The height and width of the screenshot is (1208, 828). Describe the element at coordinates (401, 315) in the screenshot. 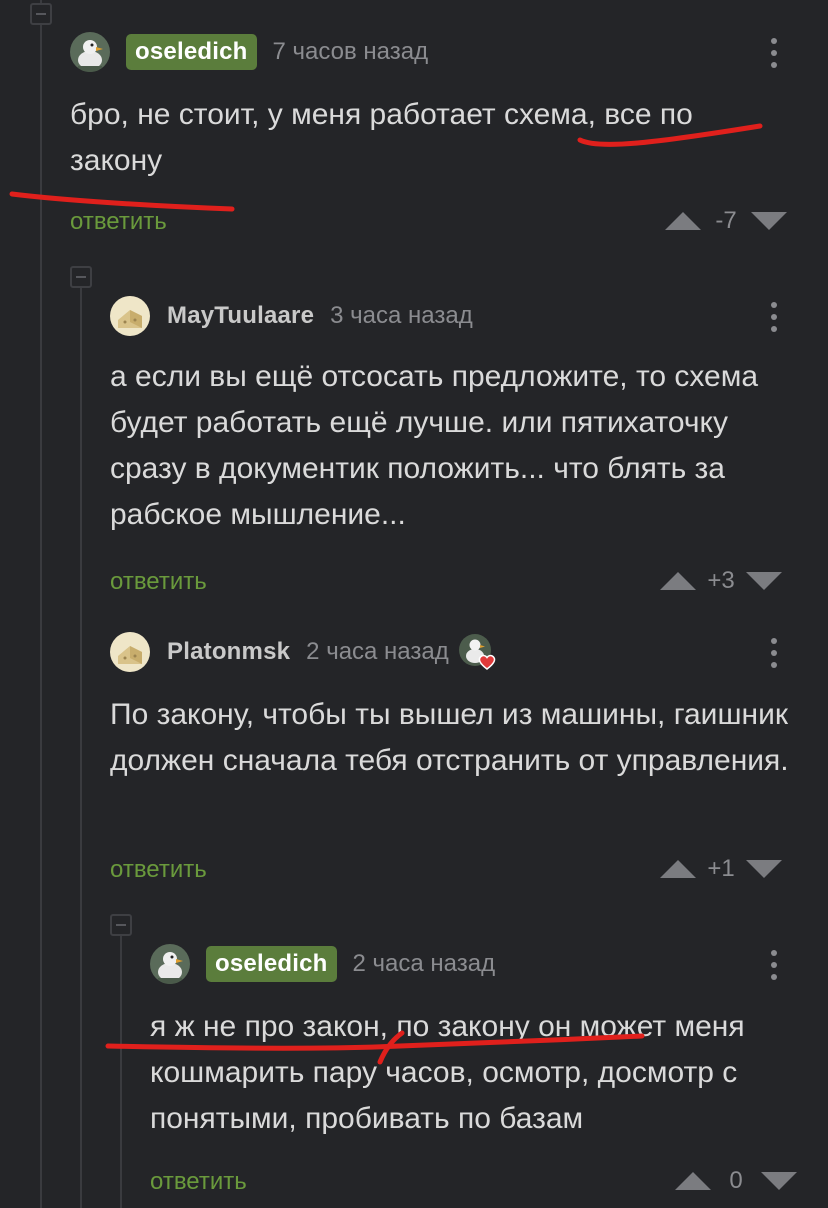

I see `comment-time: 3 часа назад` at that location.